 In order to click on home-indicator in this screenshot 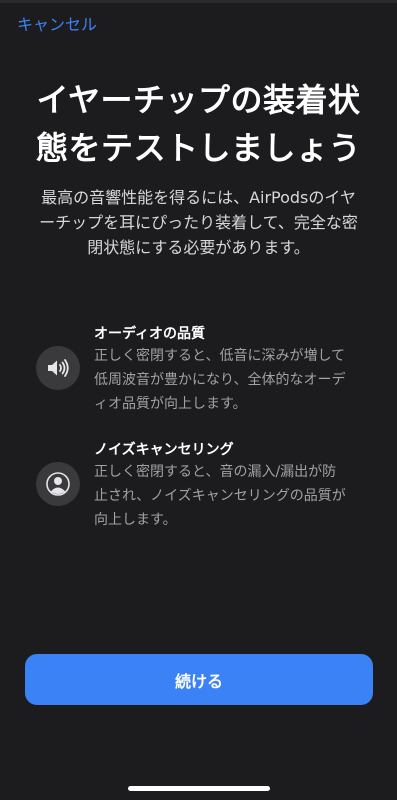, I will do `click(199, 788)`.